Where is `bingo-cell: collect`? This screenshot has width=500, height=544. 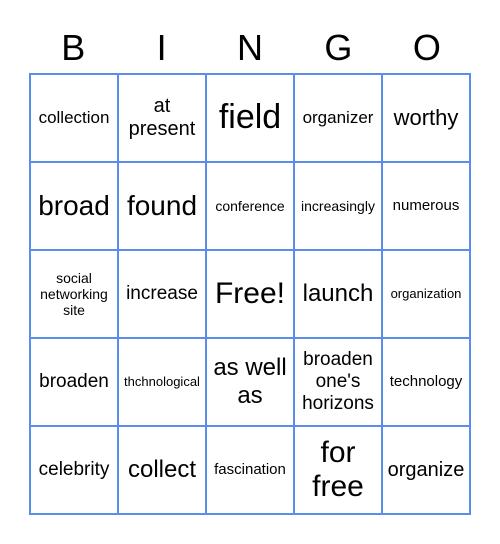
bingo-cell: collect is located at coordinates (162, 470).